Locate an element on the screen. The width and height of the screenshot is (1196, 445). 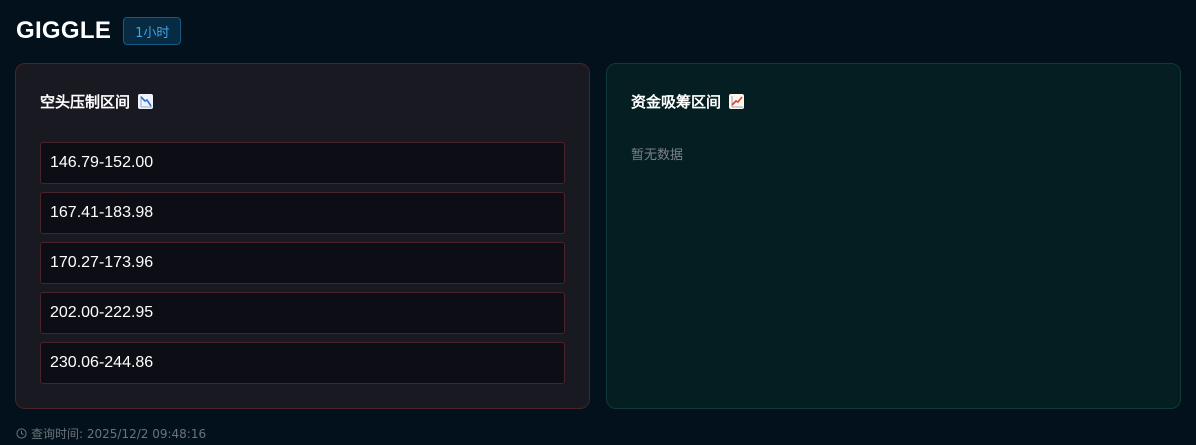
range-item: 230.06-244.86 is located at coordinates (302, 363).